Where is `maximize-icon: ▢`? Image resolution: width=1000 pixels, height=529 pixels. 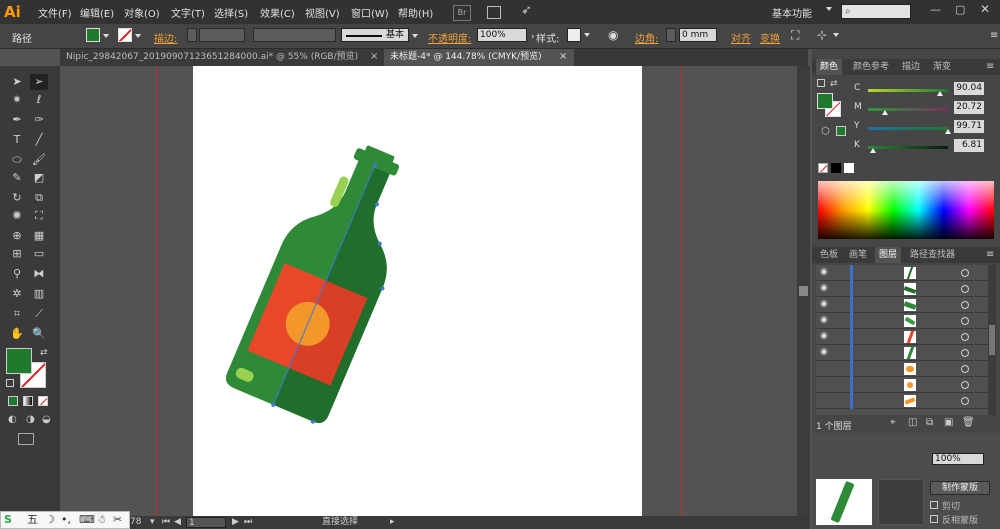 maximize-icon: ▢ is located at coordinates (960, 9).